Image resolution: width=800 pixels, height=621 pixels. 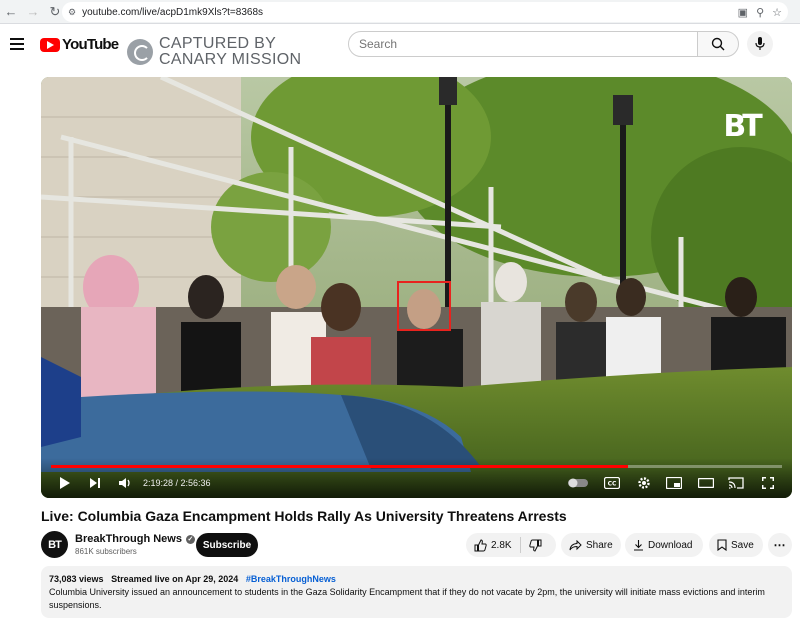 I want to click on canary-mission-logo-icon, so click(x=140, y=52).